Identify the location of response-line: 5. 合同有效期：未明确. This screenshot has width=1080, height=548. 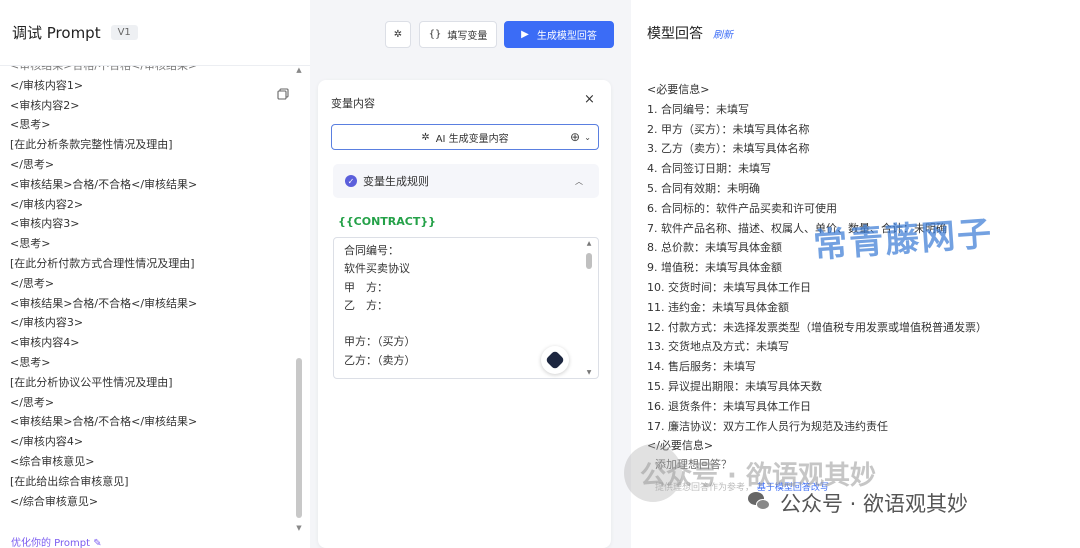
(703, 188).